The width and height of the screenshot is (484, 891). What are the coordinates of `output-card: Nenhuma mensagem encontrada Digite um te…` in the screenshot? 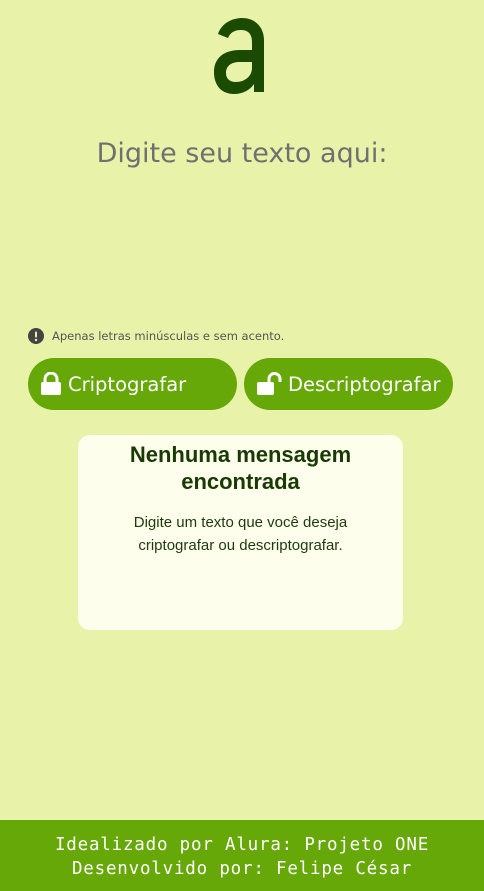 It's located at (240, 532).